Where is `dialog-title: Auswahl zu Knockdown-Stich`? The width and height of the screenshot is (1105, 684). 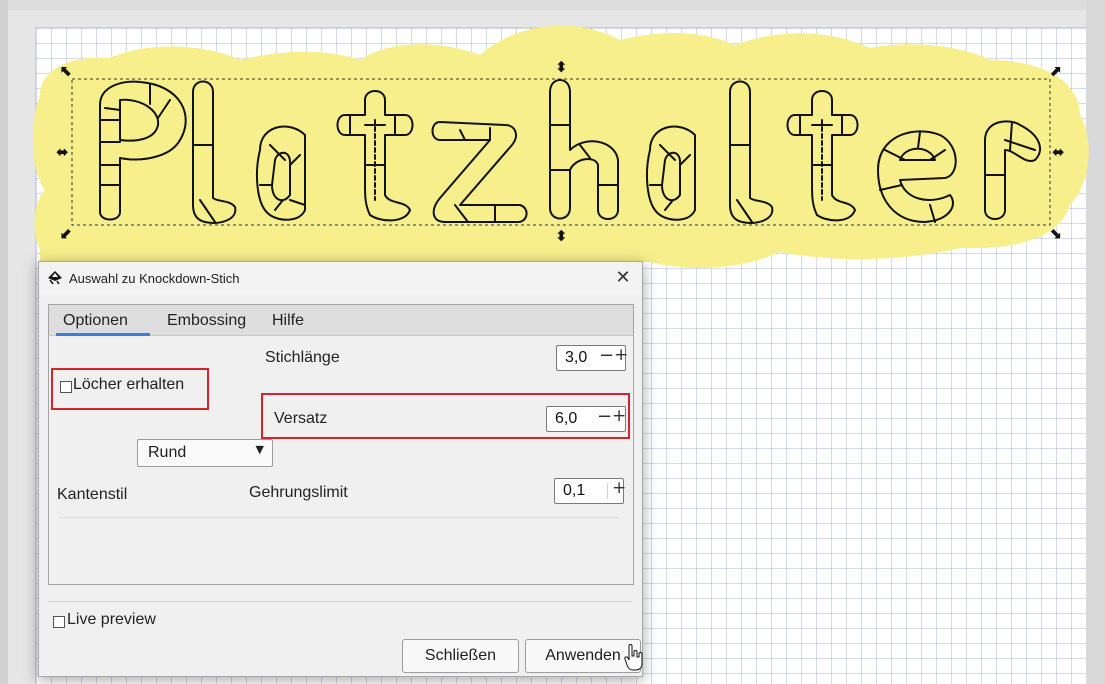
dialog-title: Auswahl zu Knockdown-Stich is located at coordinates (154, 278).